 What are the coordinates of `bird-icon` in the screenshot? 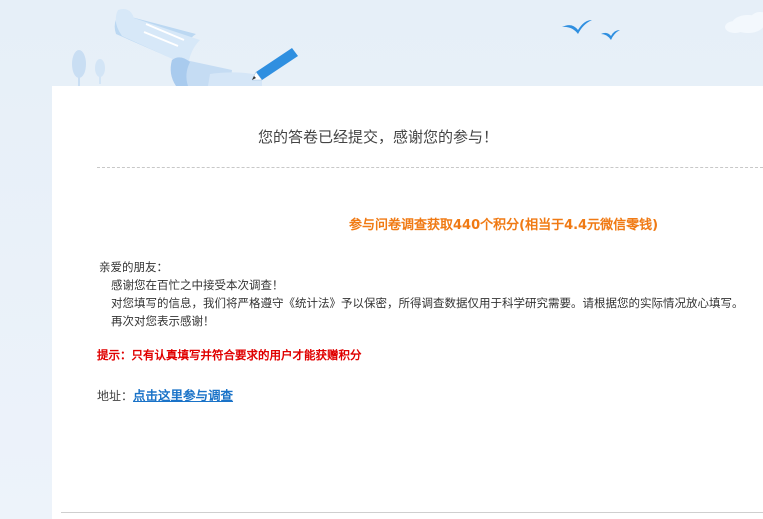 It's located at (591, 30).